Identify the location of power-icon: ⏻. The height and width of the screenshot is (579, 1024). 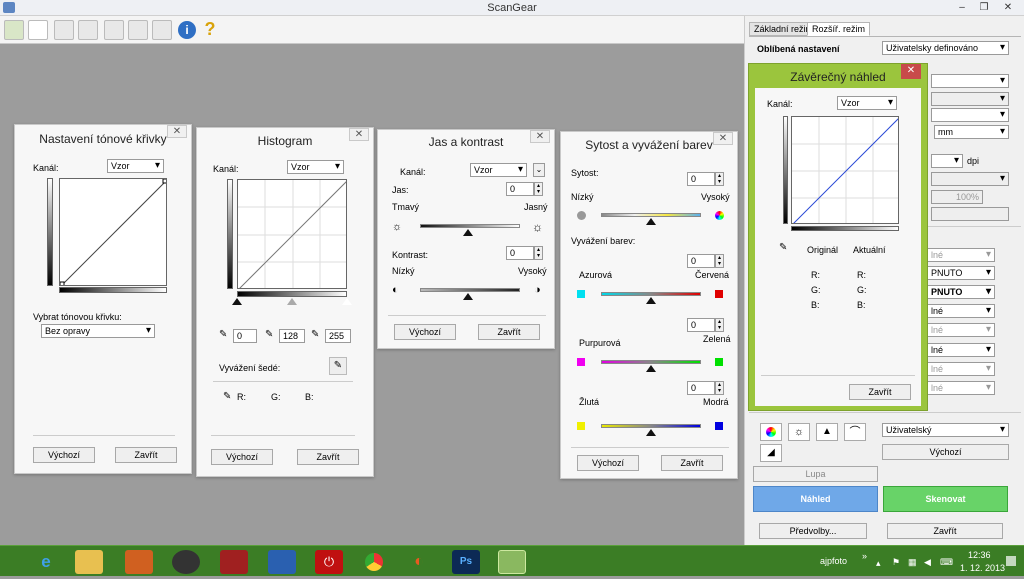
(329, 562).